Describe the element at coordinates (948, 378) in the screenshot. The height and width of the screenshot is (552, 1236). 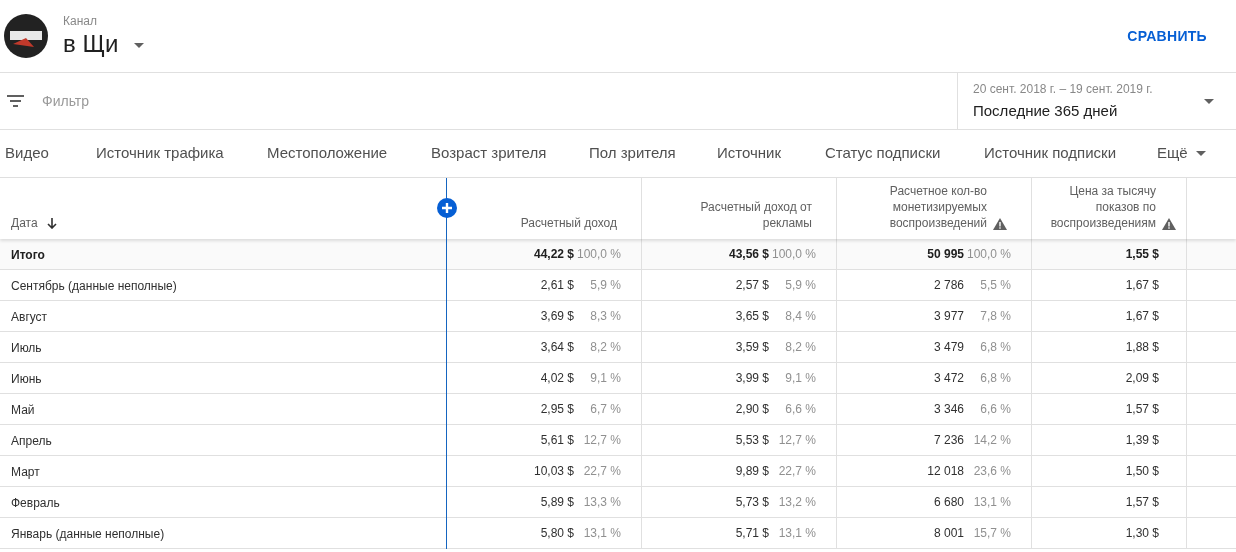
I see `value-cell-text: 3 472` at that location.